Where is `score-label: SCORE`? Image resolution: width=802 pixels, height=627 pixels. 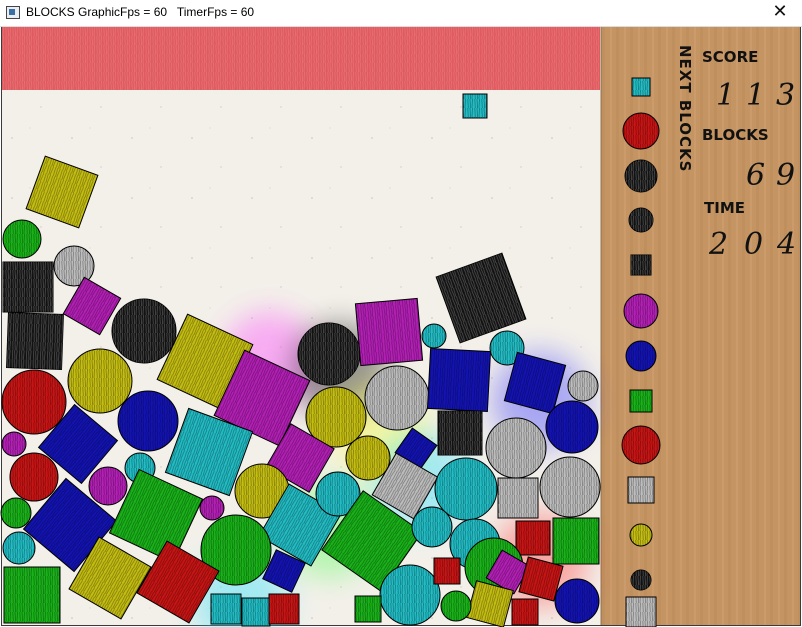
score-label: SCORE is located at coordinates (730, 57).